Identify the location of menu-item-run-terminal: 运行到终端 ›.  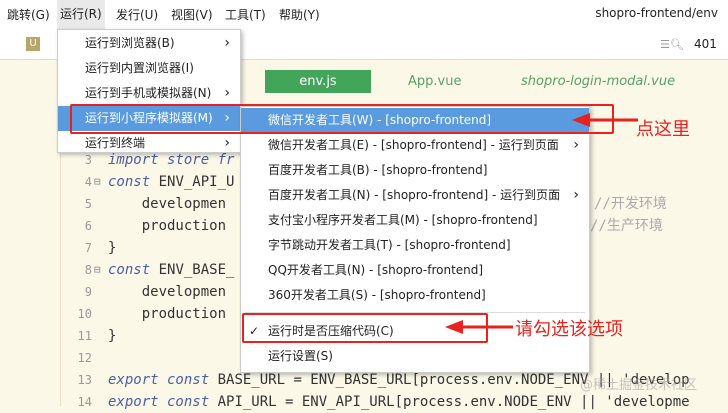
(149, 143).